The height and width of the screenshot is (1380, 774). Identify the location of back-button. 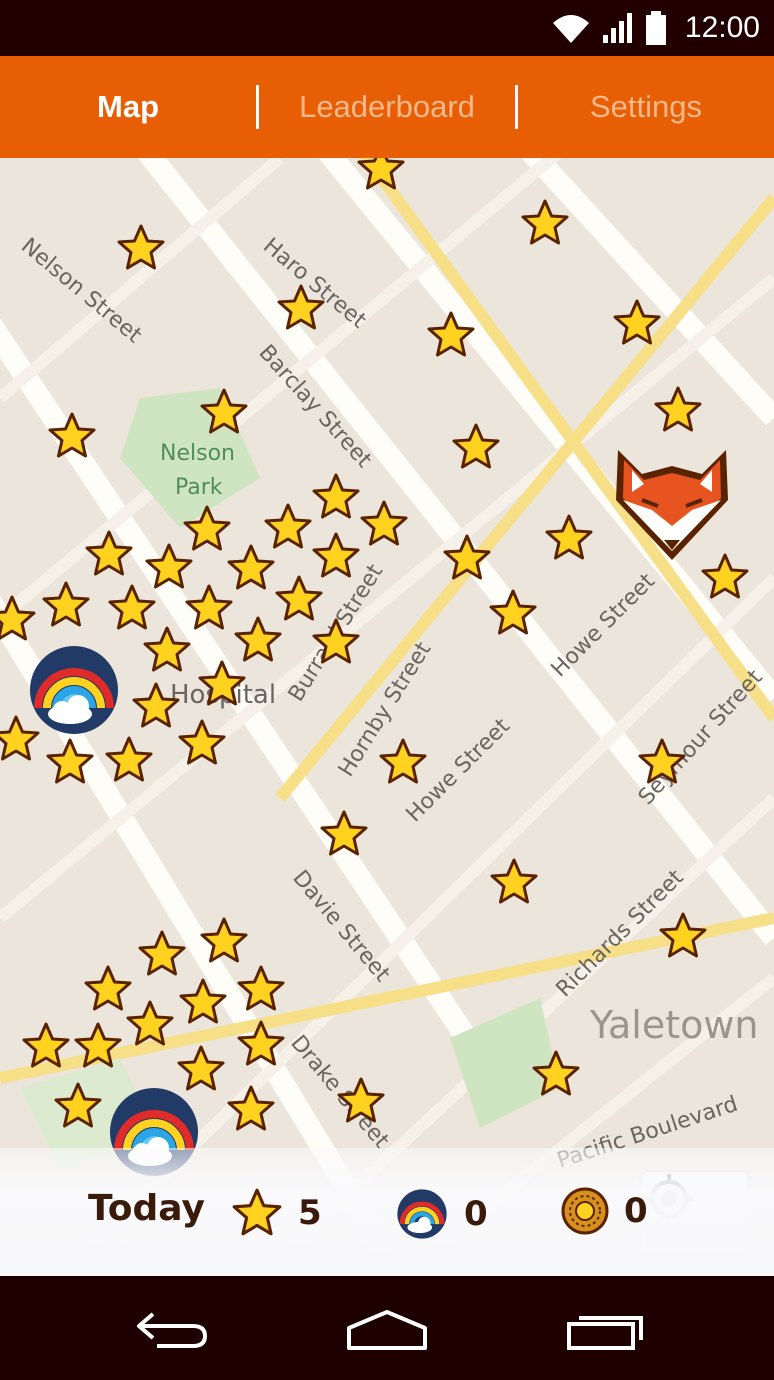
(171, 1330).